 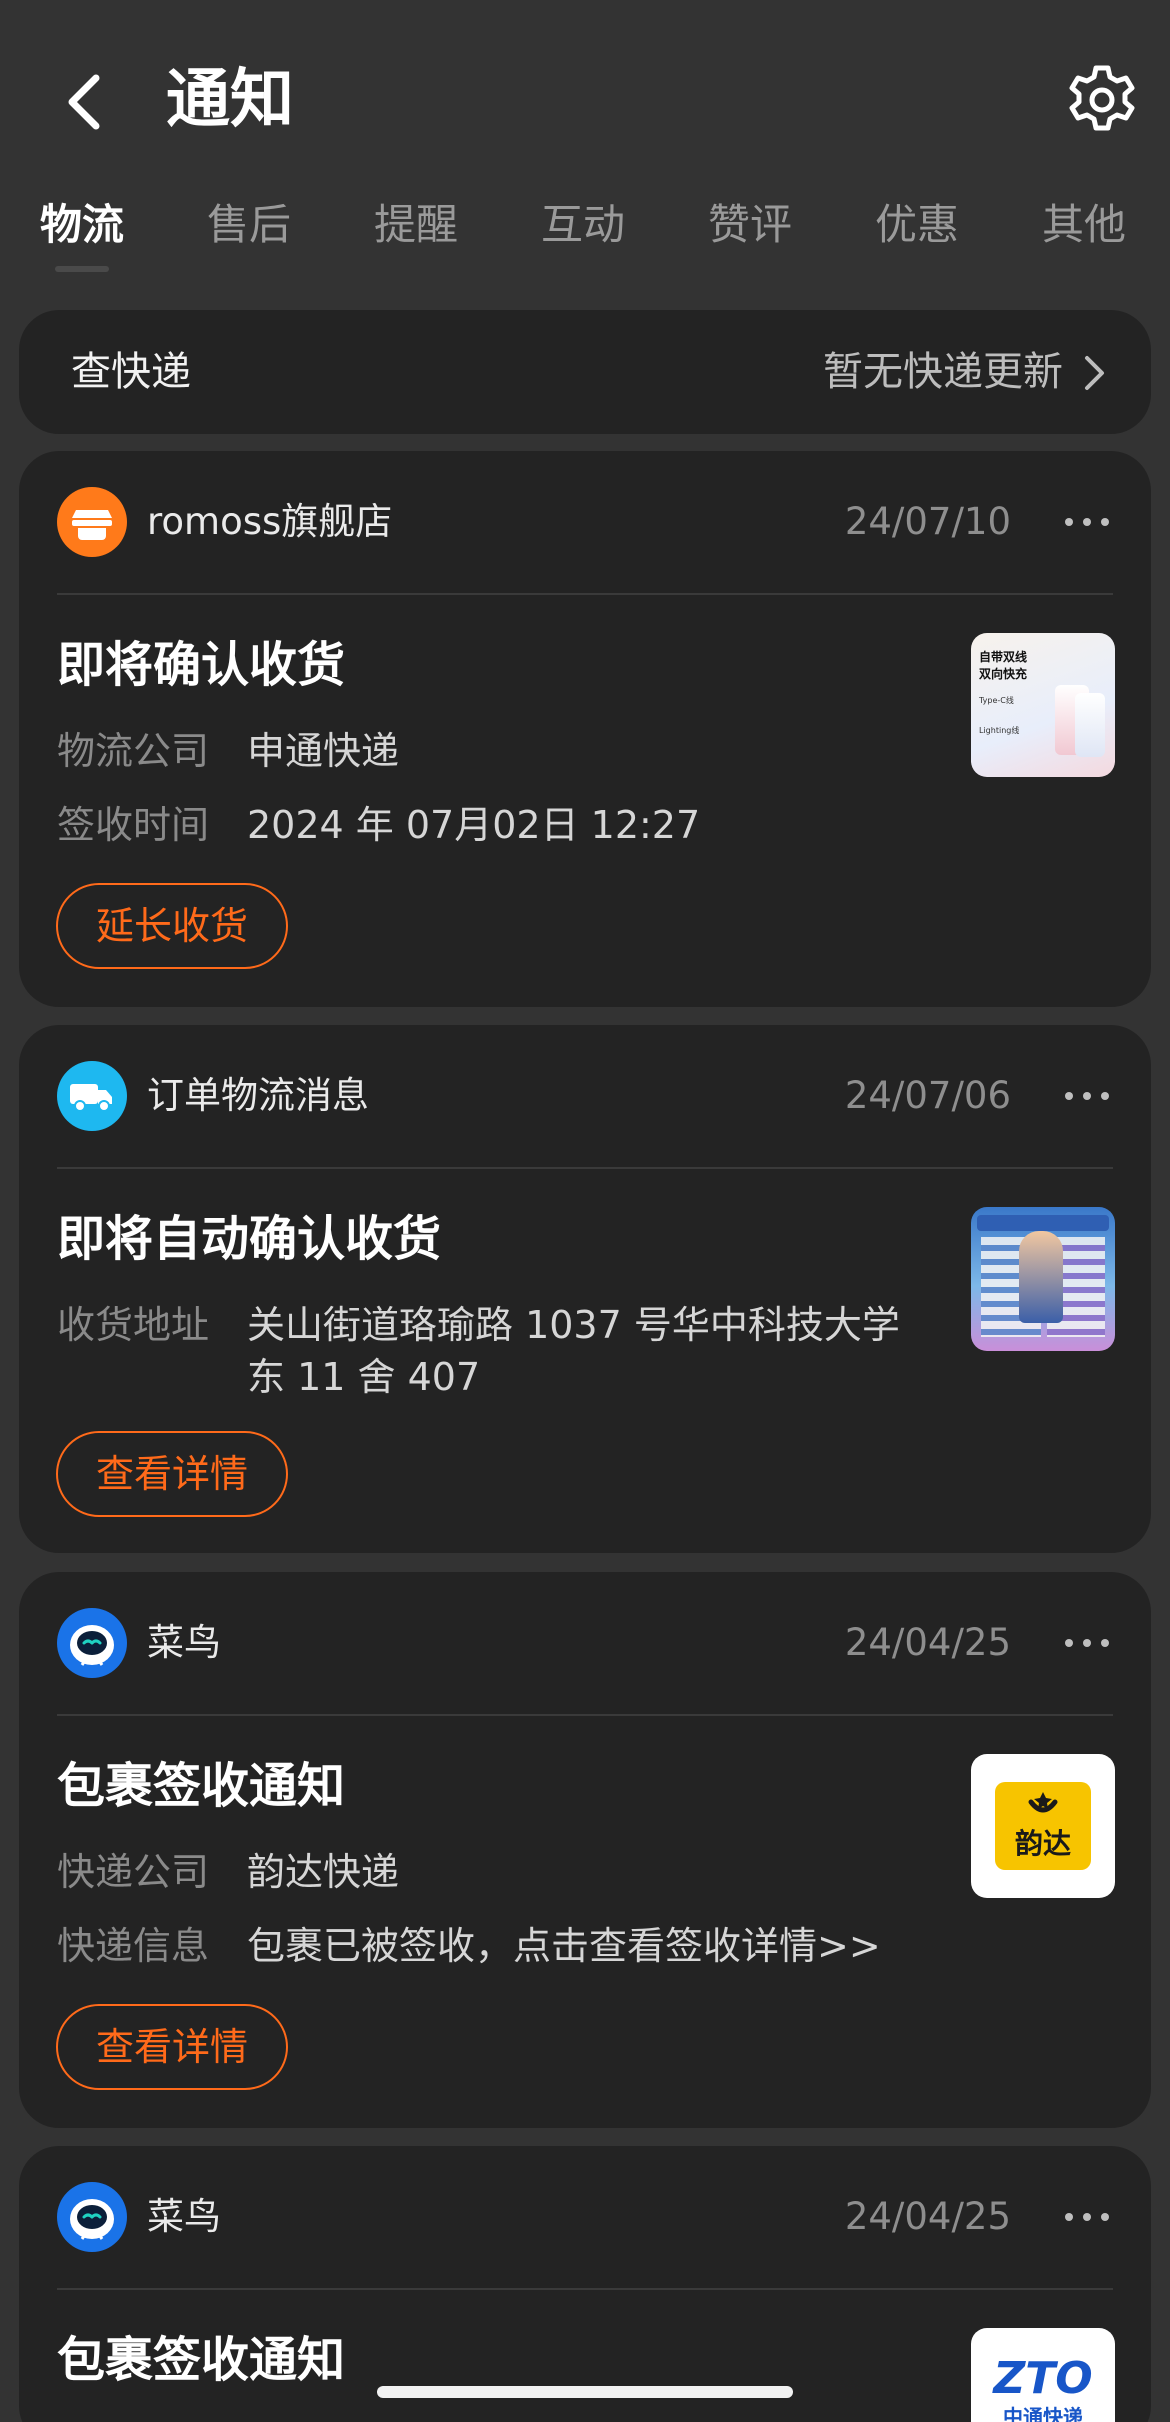 I want to click on header: 通知, so click(x=585, y=95).